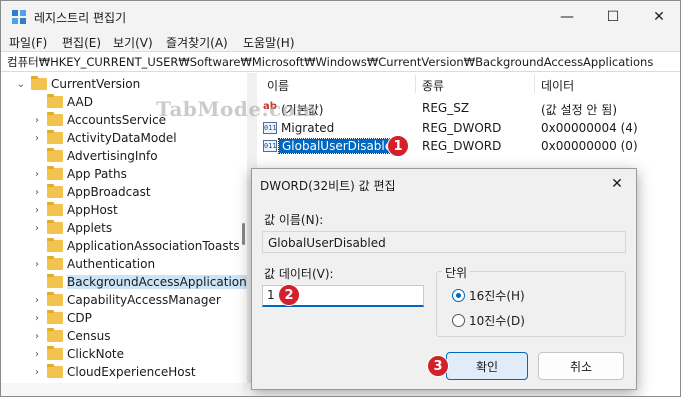 The width and height of the screenshot is (681, 397). Describe the element at coordinates (80, 18) in the screenshot. I see `window-title: 레지스트리 편집기` at that location.